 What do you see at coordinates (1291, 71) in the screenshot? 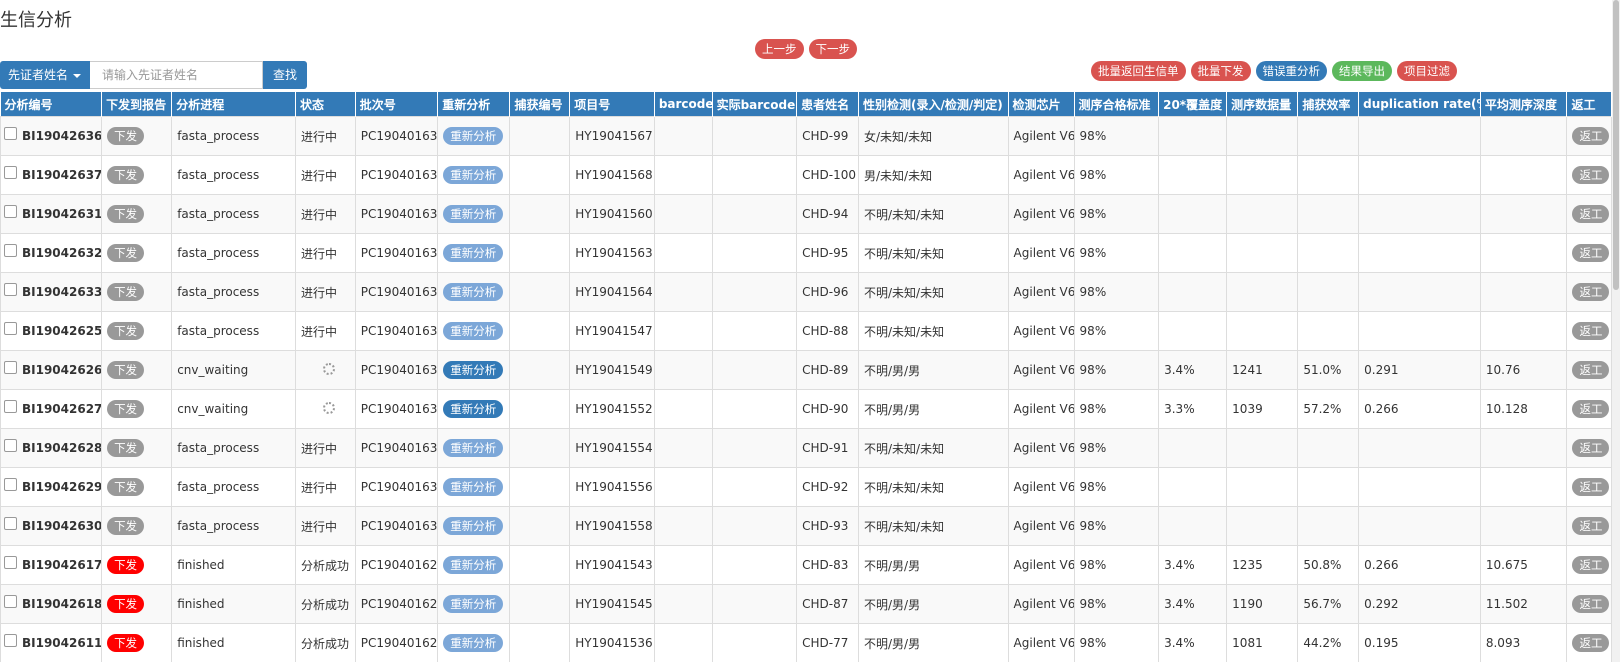
I see `error-reanalyze-button: 错误重分析` at bounding box center [1291, 71].